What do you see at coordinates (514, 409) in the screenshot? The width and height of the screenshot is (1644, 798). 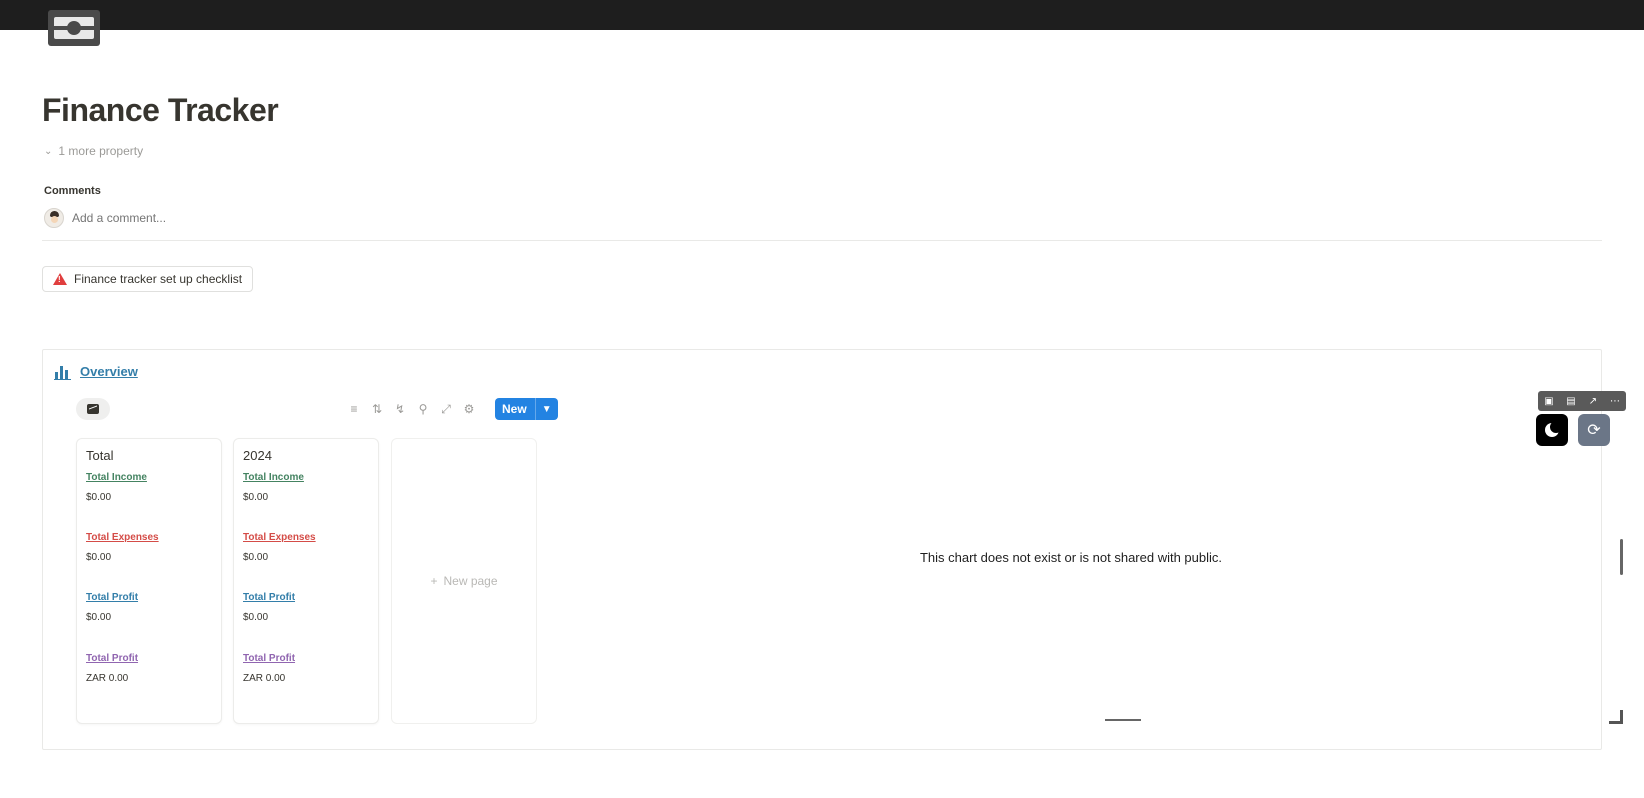 I see `new-button-label: New` at bounding box center [514, 409].